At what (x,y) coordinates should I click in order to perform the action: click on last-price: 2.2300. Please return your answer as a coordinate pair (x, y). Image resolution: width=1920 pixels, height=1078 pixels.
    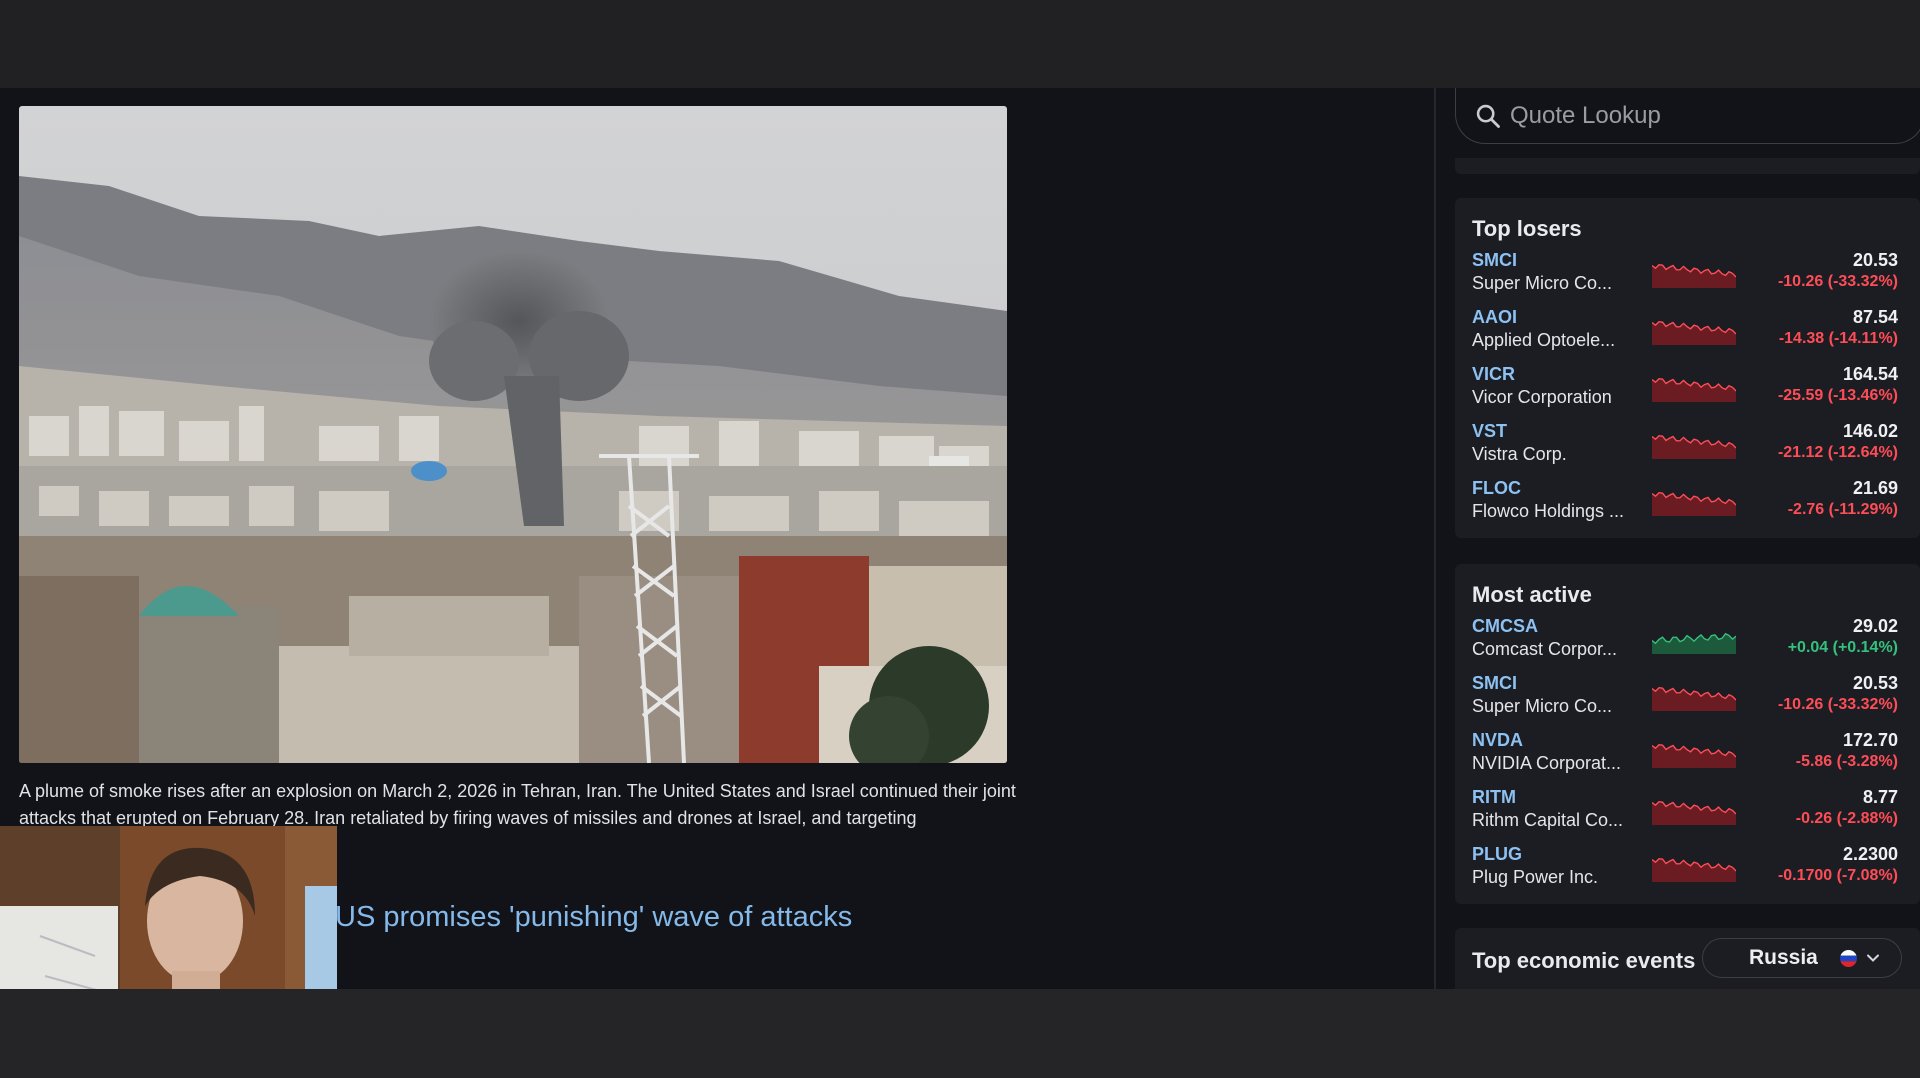
    Looking at the image, I should click on (1870, 854).